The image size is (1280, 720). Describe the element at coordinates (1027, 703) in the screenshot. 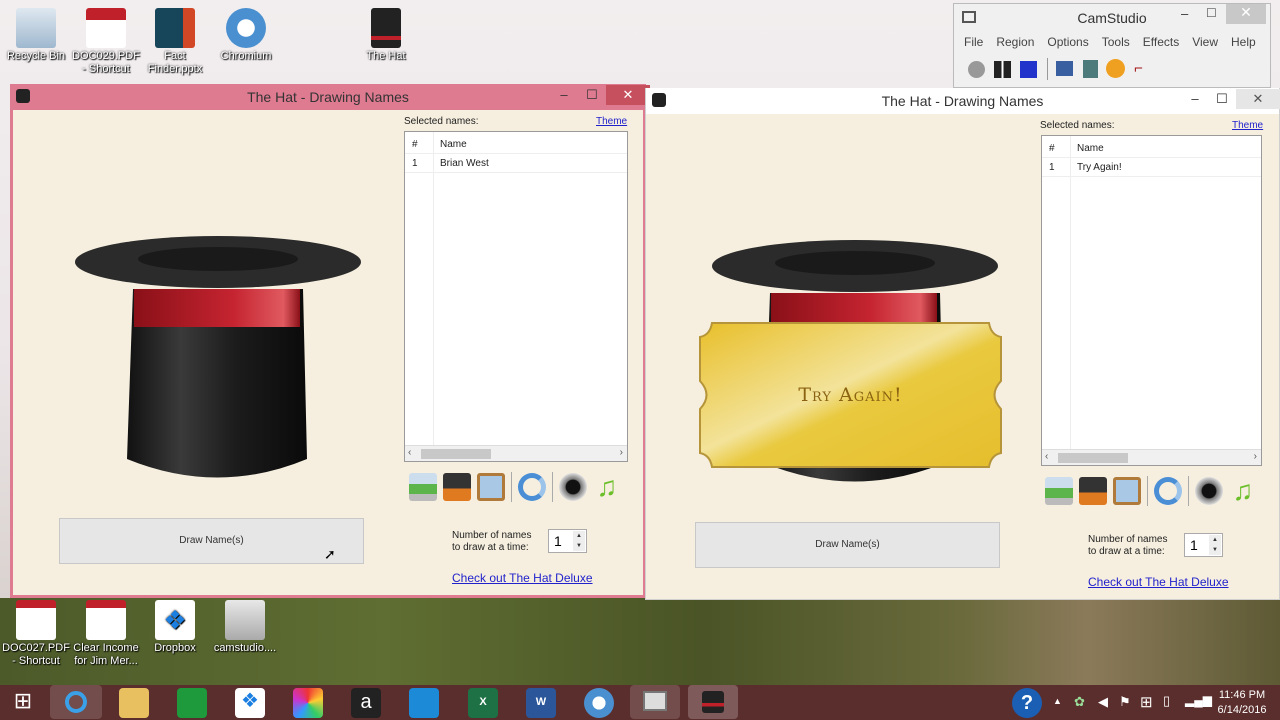

I see `help-icon: ?` at that location.